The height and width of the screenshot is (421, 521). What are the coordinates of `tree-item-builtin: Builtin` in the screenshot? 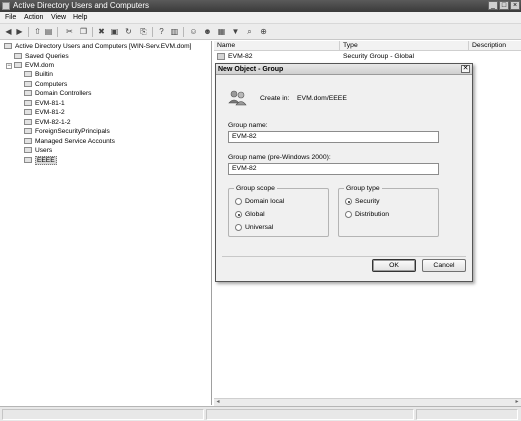 It's located at (38, 74).